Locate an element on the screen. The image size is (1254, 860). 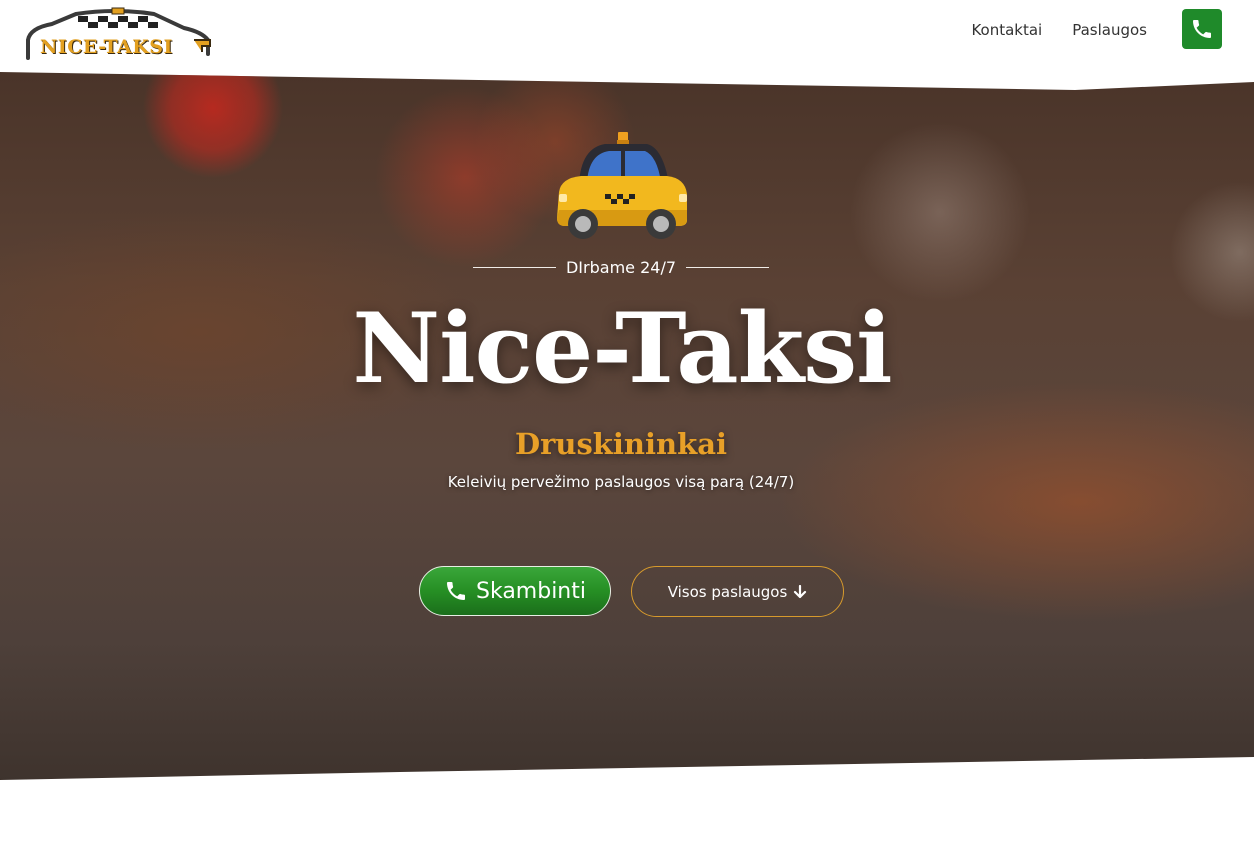
nav-link-paslaugos: Paslaugos is located at coordinates (1109, 30).